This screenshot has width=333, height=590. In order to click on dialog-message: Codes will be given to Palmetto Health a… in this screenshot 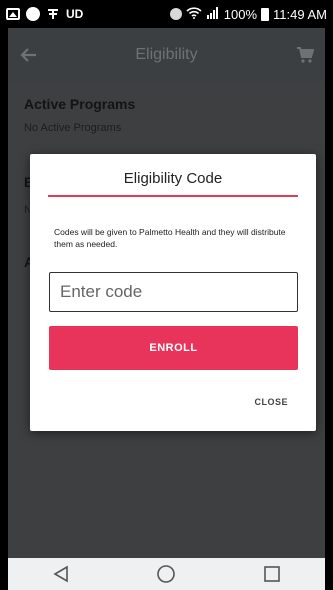, I will do `click(170, 238)`.